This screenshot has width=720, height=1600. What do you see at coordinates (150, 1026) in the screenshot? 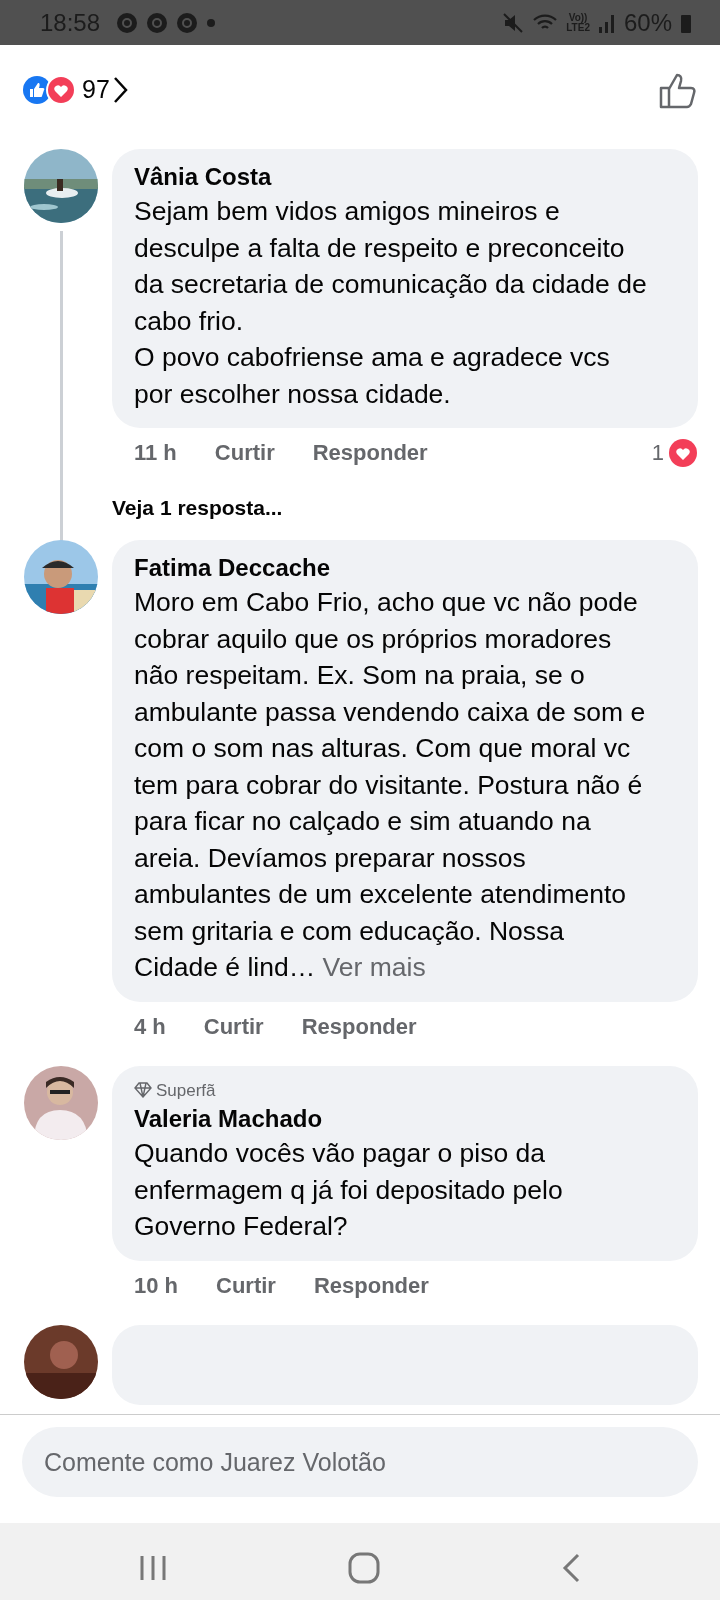
I see `comment-time: 4 h` at bounding box center [150, 1026].